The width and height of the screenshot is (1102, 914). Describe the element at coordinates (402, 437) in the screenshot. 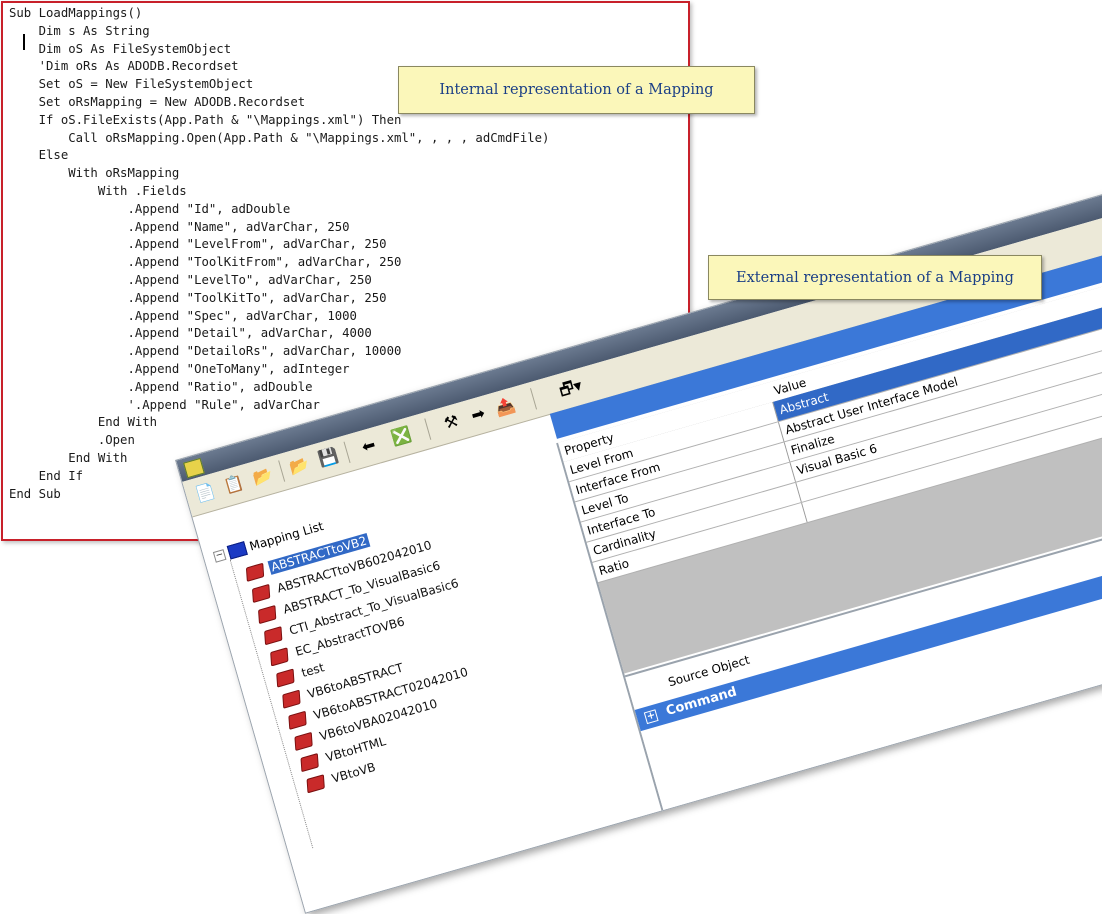

I see `delete-icon: ❎` at that location.